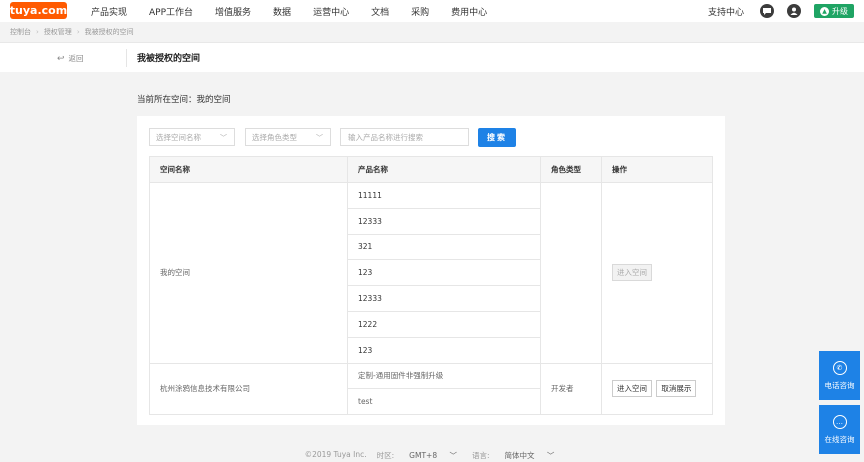 This screenshot has width=864, height=462. What do you see at coordinates (288, 137) in the screenshot?
I see `role-type-select: 选择角色类型 ﹀` at bounding box center [288, 137].